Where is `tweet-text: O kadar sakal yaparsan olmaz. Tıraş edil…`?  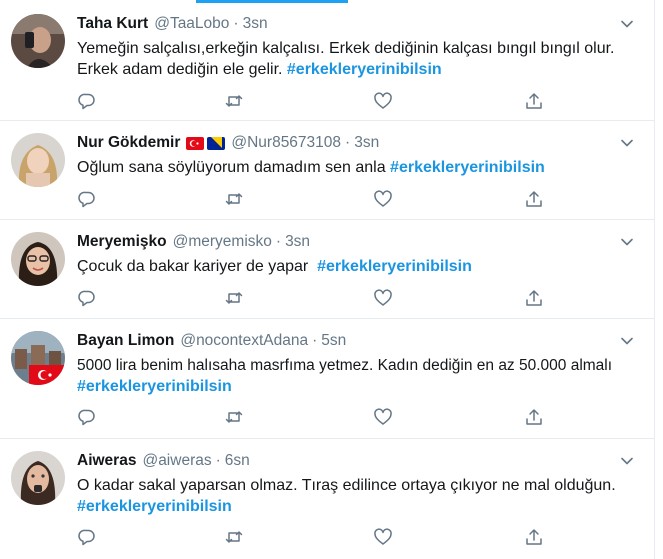
tweet-text: O kadar sakal yaparsan olmaz. Tıraş edil… is located at coordinates (359, 496).